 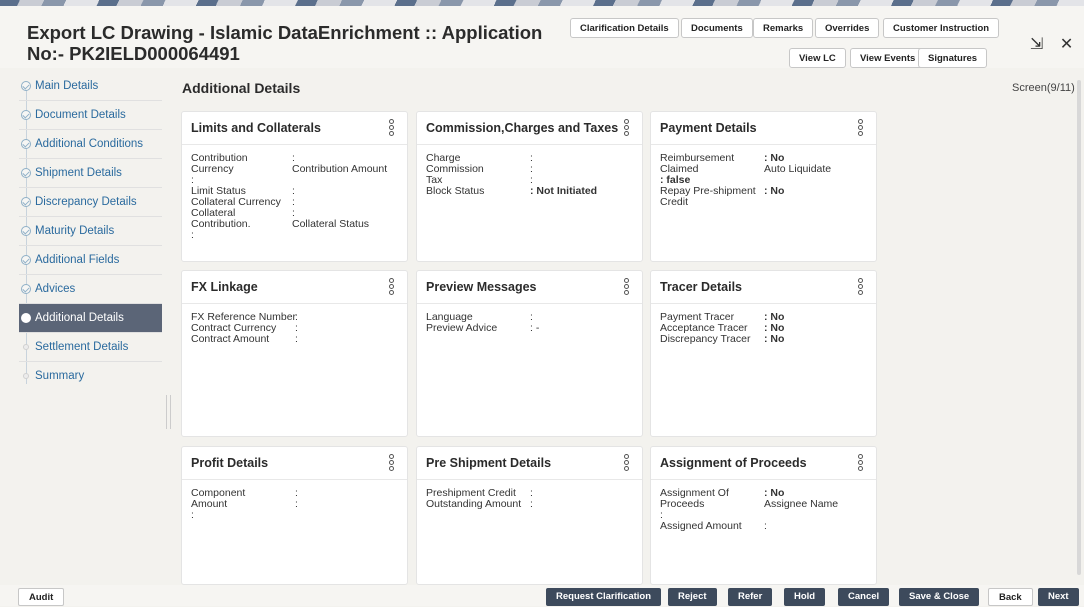 I want to click on customer-instruction-button: Customer Instruction, so click(x=941, y=28).